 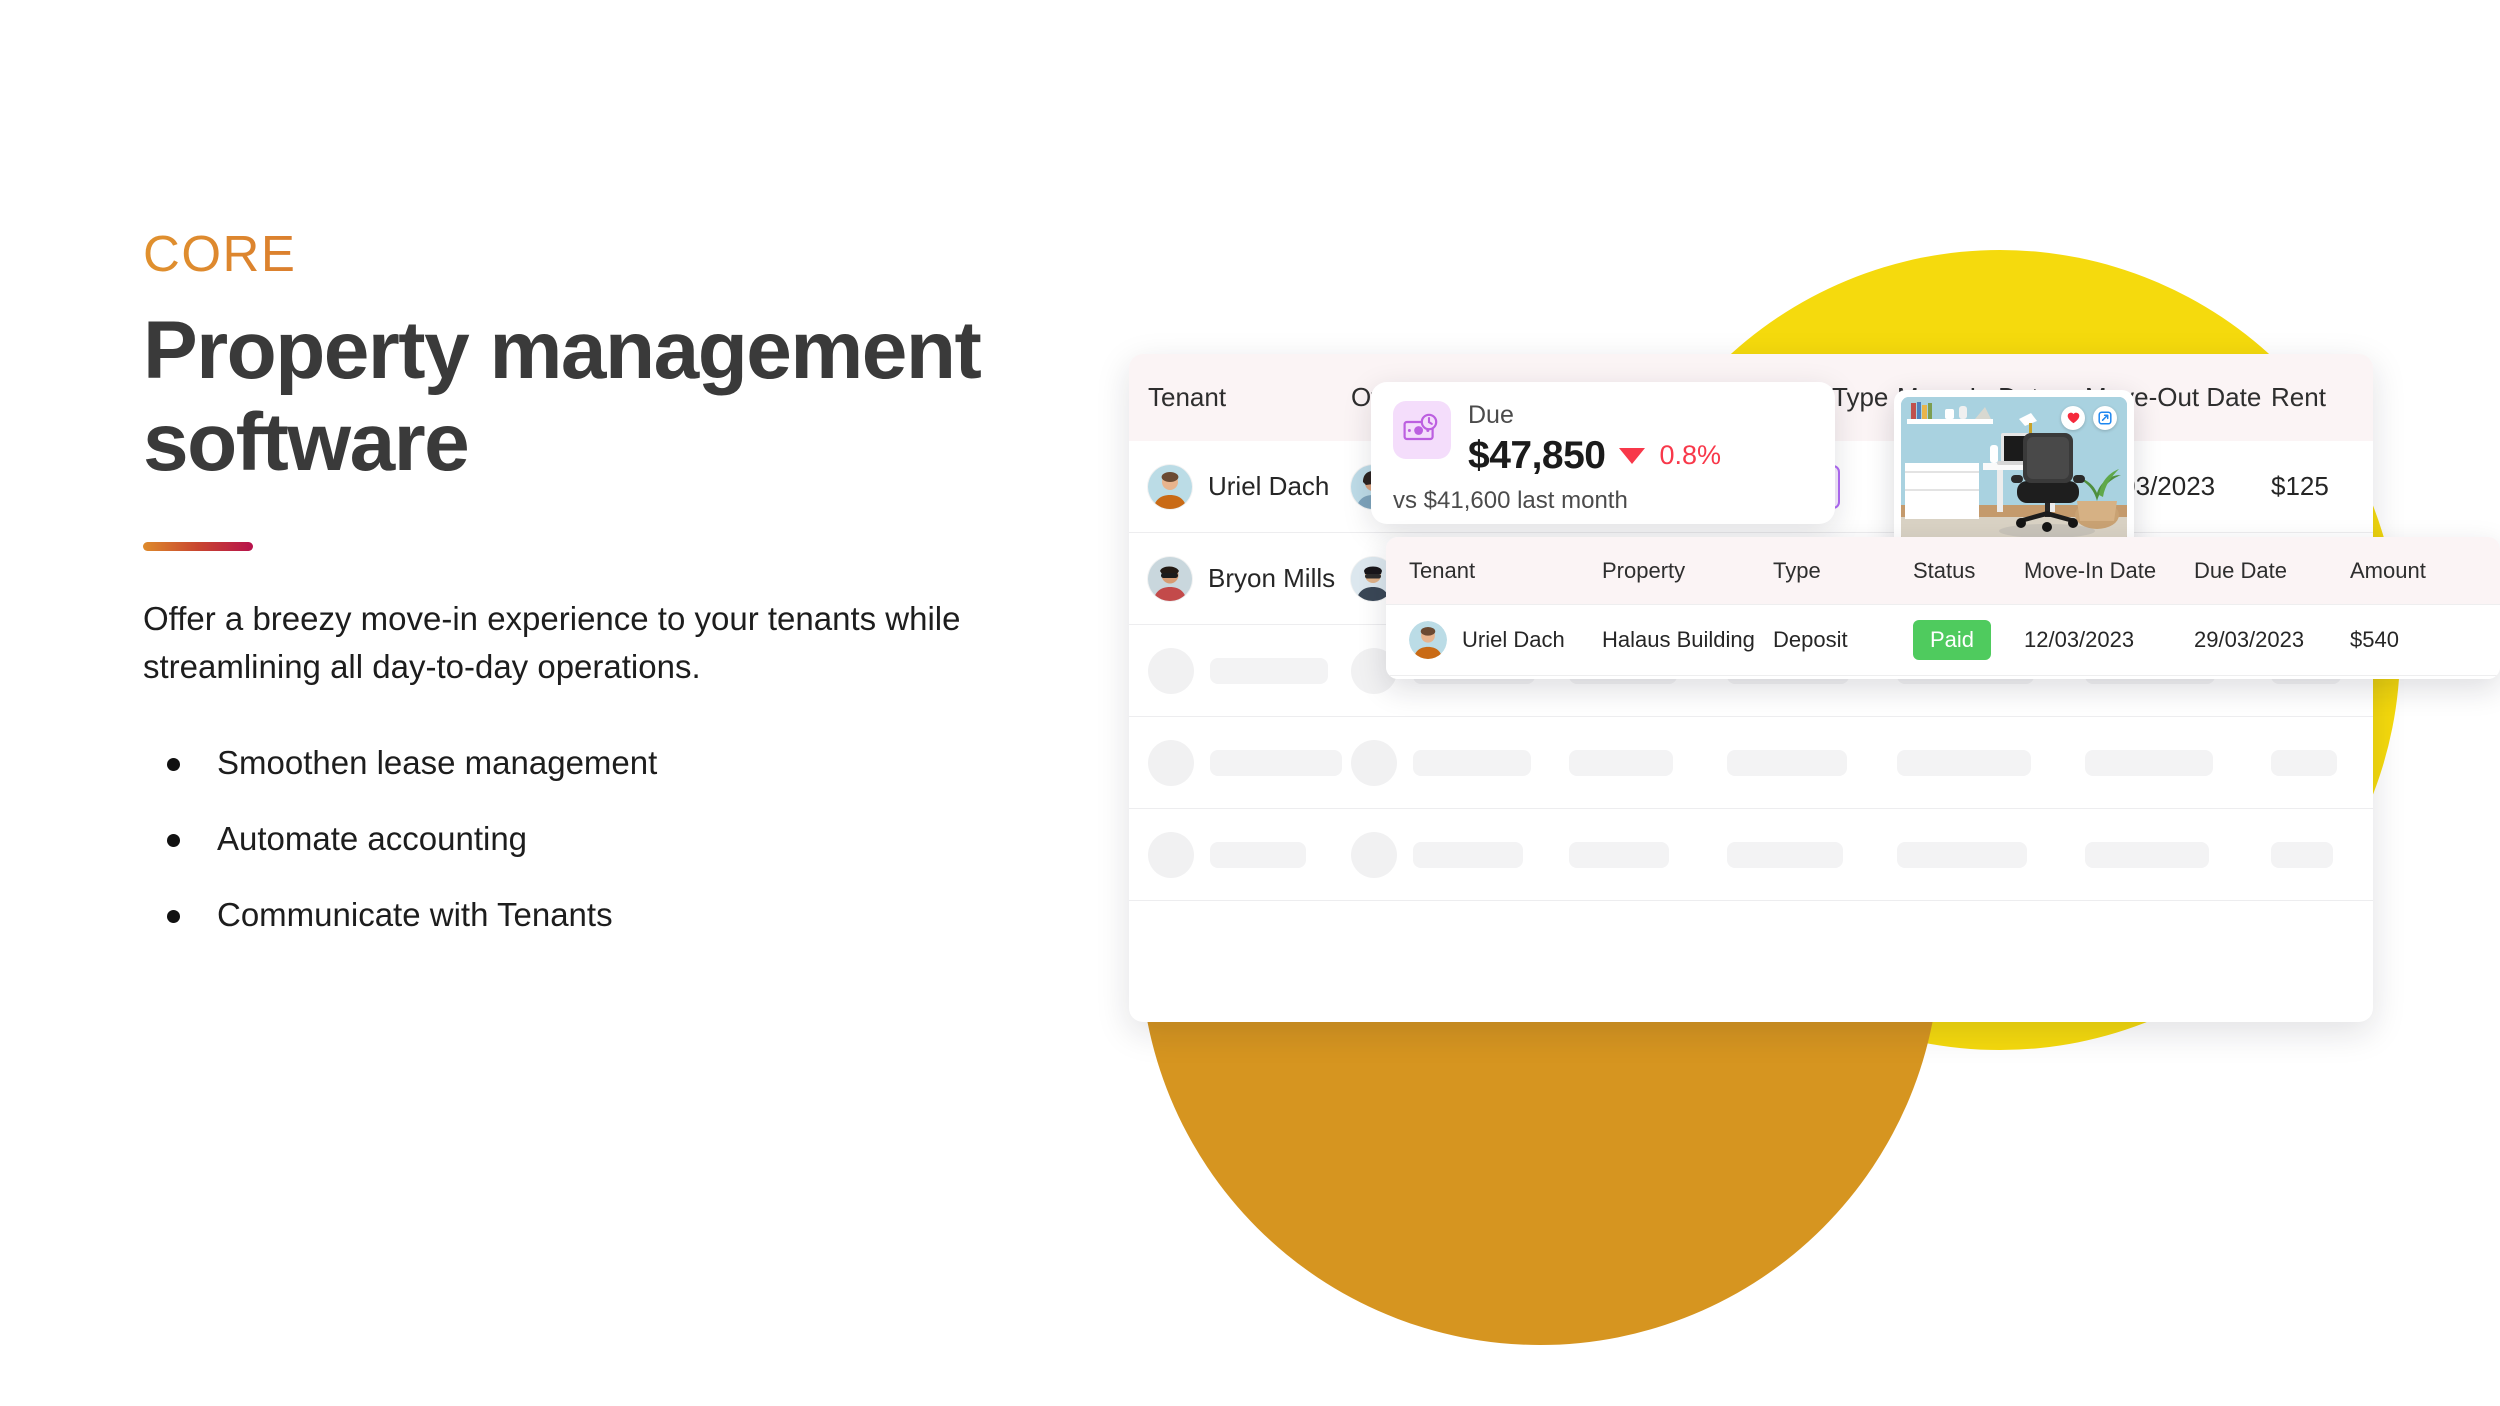 What do you see at coordinates (1644, 570) in the screenshot?
I see `column-header-property: Property` at bounding box center [1644, 570].